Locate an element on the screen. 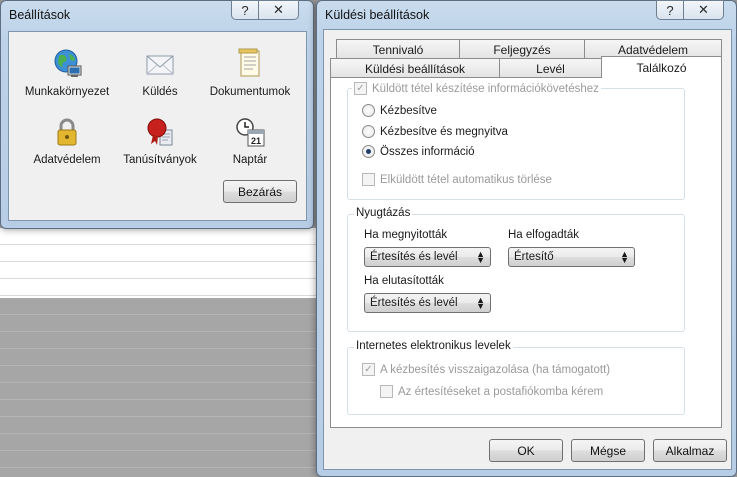 Image resolution: width=737 pixels, height=477 pixels. delivered-opened-label: Kézbesítve és megnyitva is located at coordinates (444, 131).